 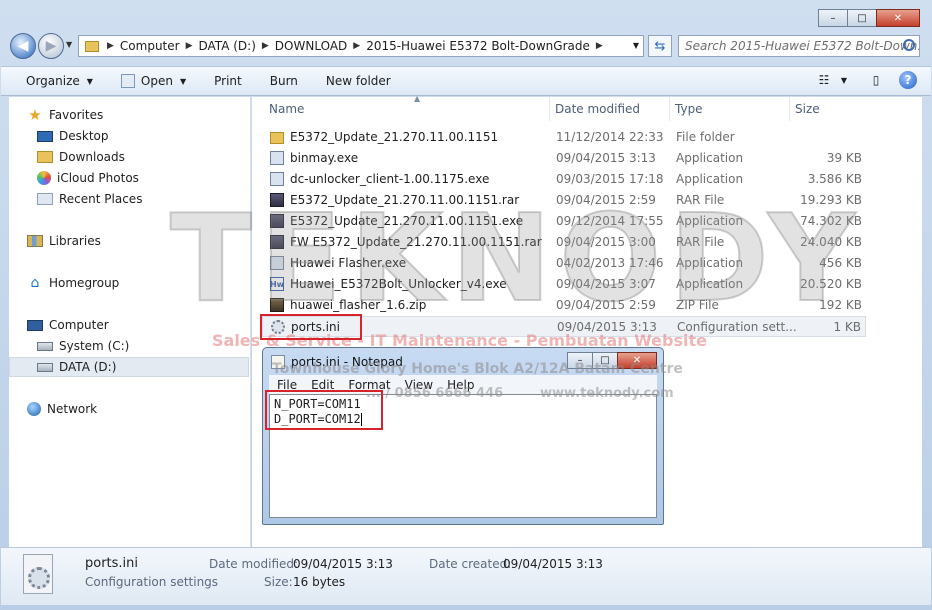 I want to click on column-header-type: Type, so click(x=730, y=109).